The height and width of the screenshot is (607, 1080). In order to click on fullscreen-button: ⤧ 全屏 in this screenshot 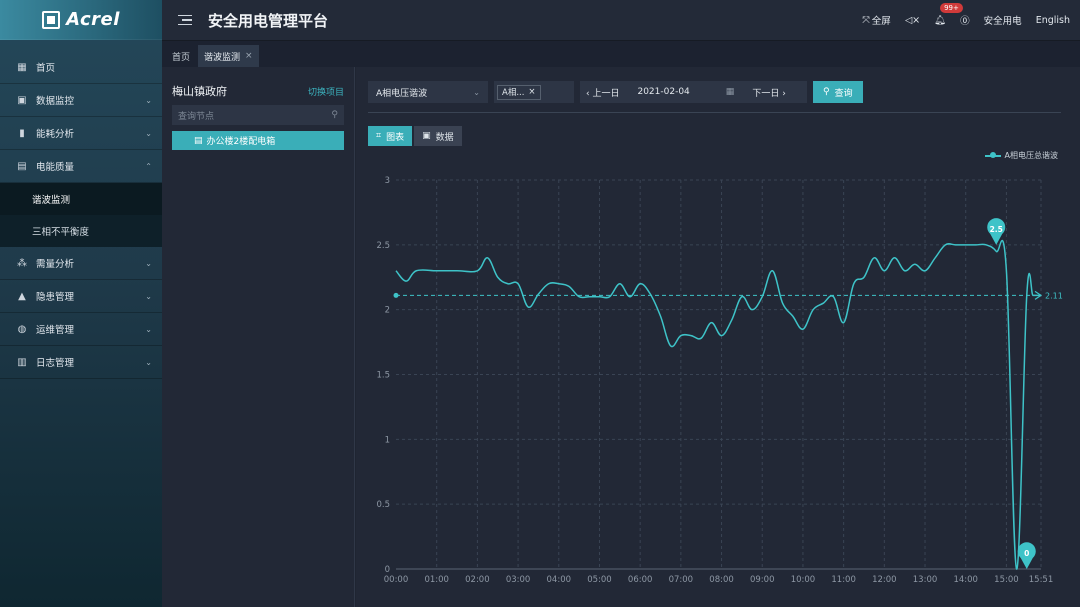, I will do `click(876, 20)`.